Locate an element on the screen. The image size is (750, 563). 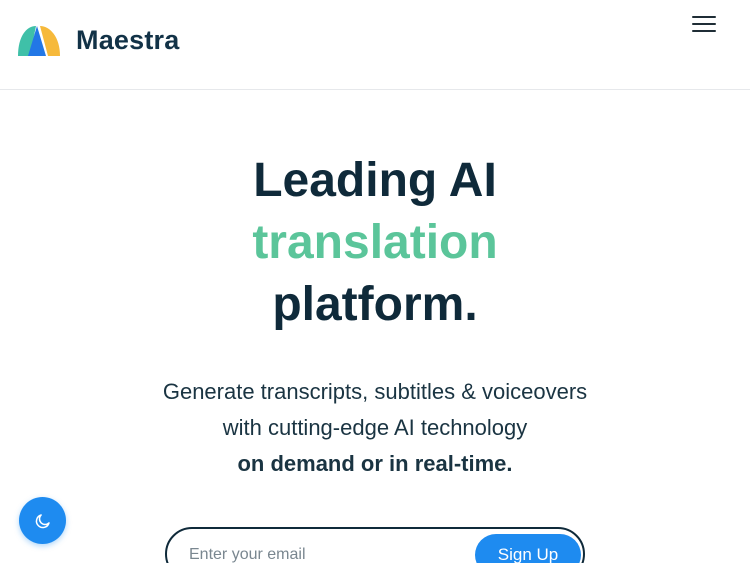
signup-form: Sign Up is located at coordinates (375, 545).